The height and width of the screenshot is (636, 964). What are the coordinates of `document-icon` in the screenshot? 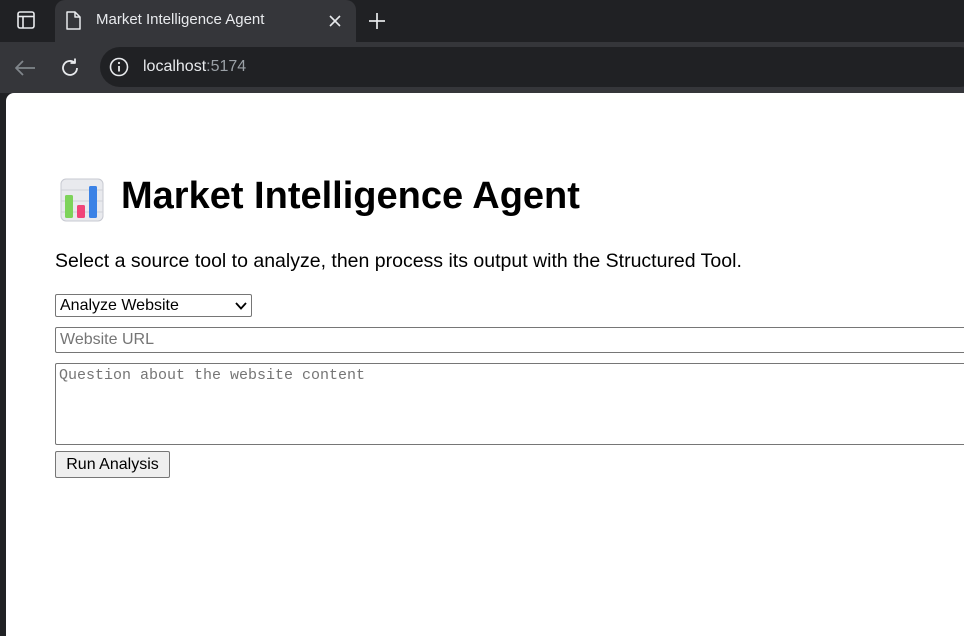 It's located at (74, 21).